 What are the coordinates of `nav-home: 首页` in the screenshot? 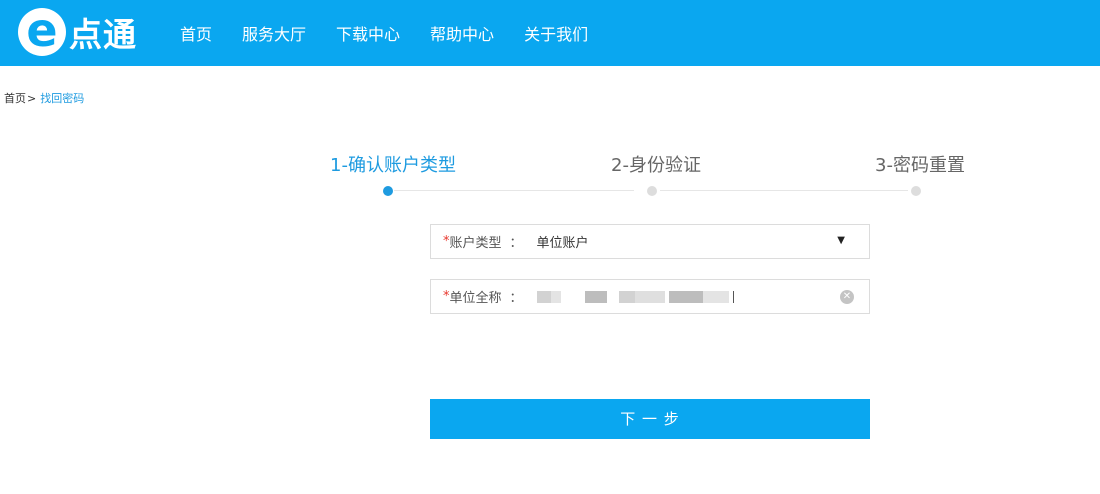 It's located at (196, 33).